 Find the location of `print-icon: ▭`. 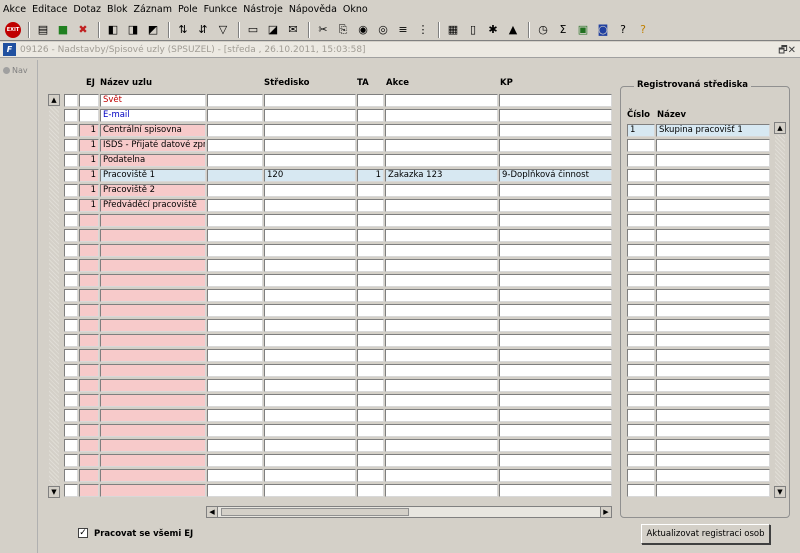

print-icon: ▭ is located at coordinates (253, 30).